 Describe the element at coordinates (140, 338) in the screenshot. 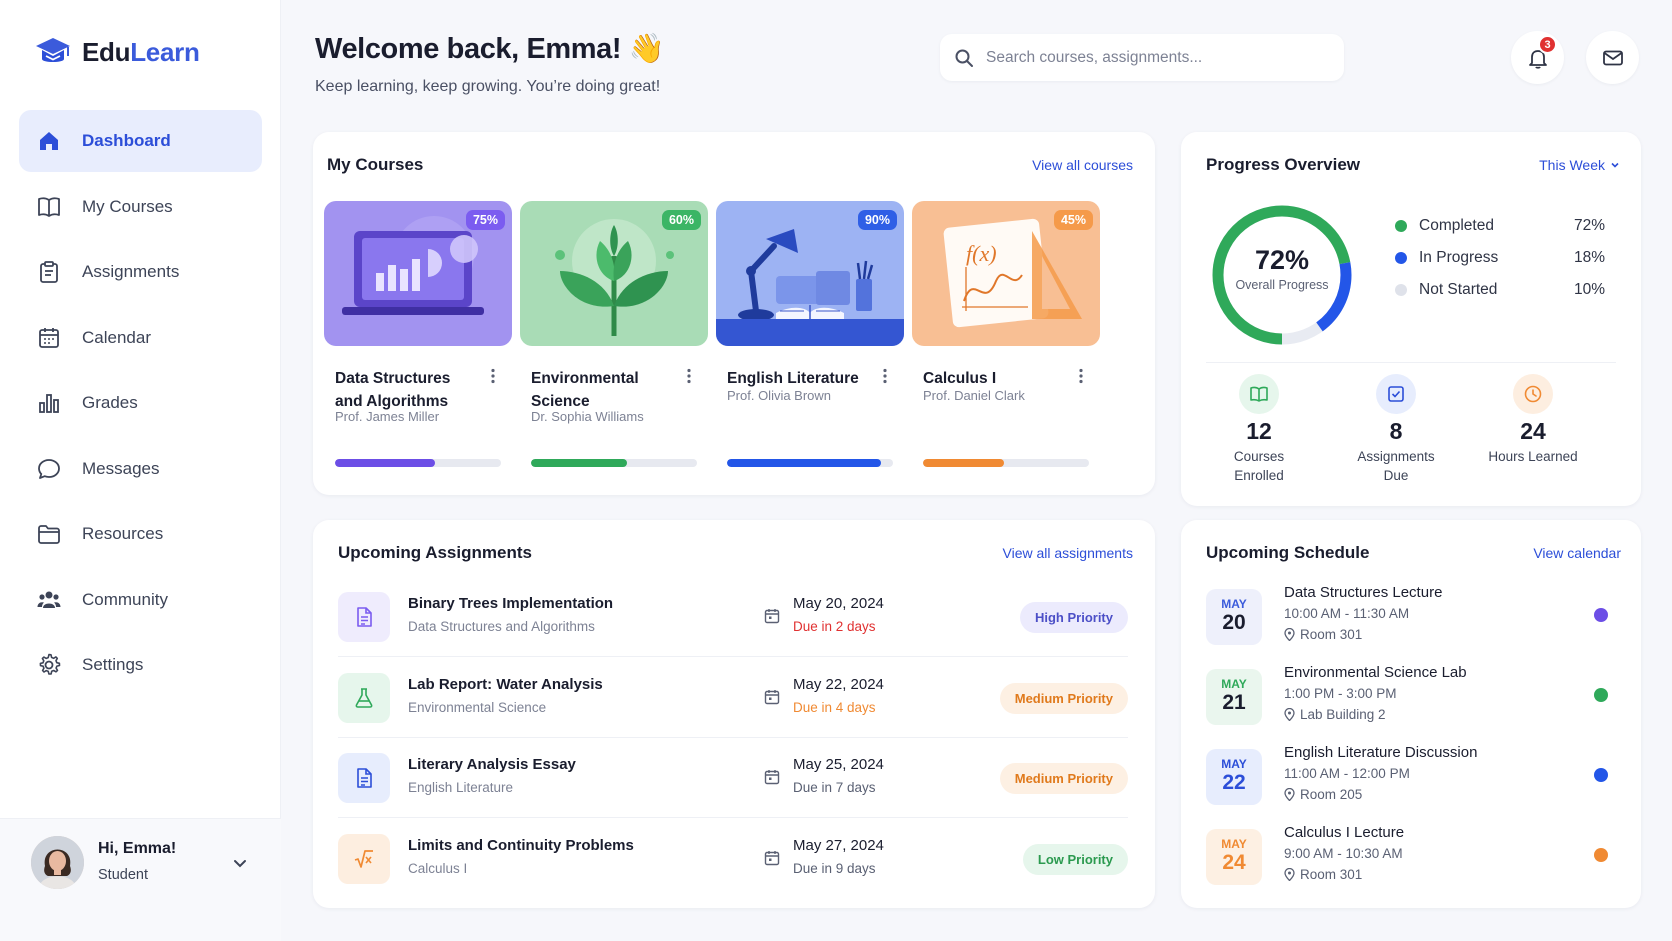

I see `sidebar-item-calendar: Calendar` at that location.